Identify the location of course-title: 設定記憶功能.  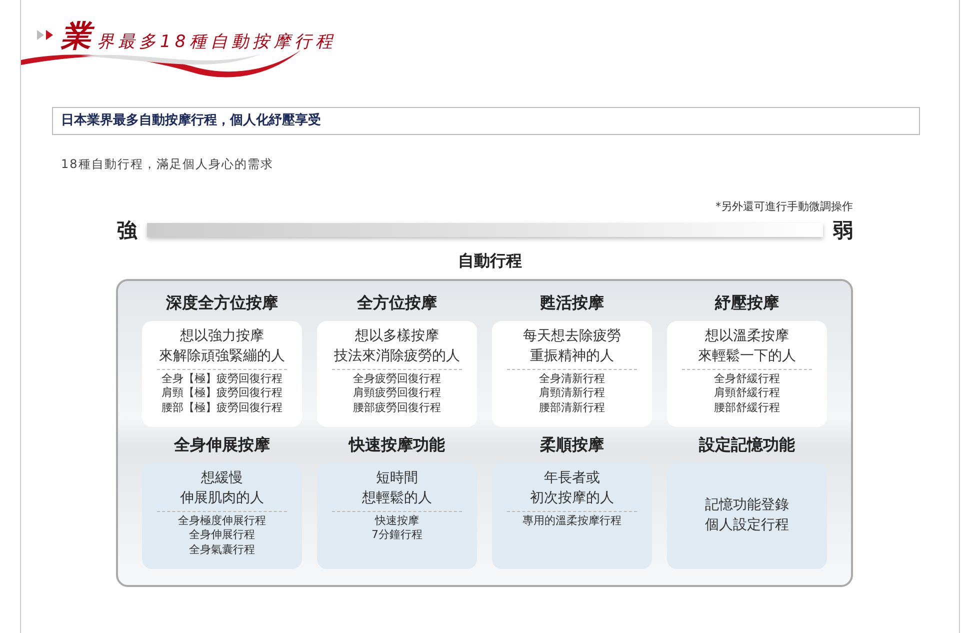
(747, 445).